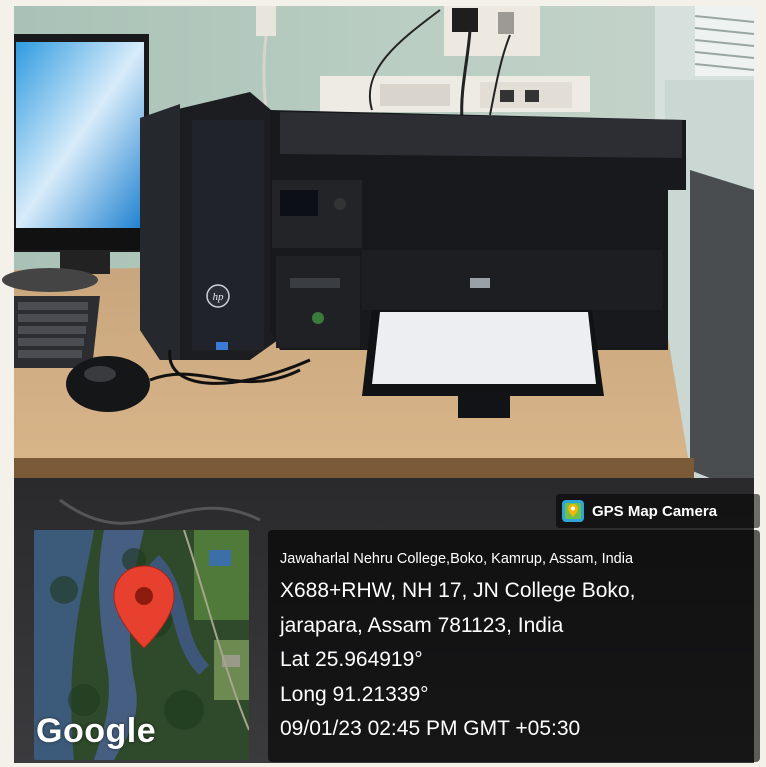 The width and height of the screenshot is (766, 767). I want to click on longitude: Long 91.21339°, so click(354, 694).